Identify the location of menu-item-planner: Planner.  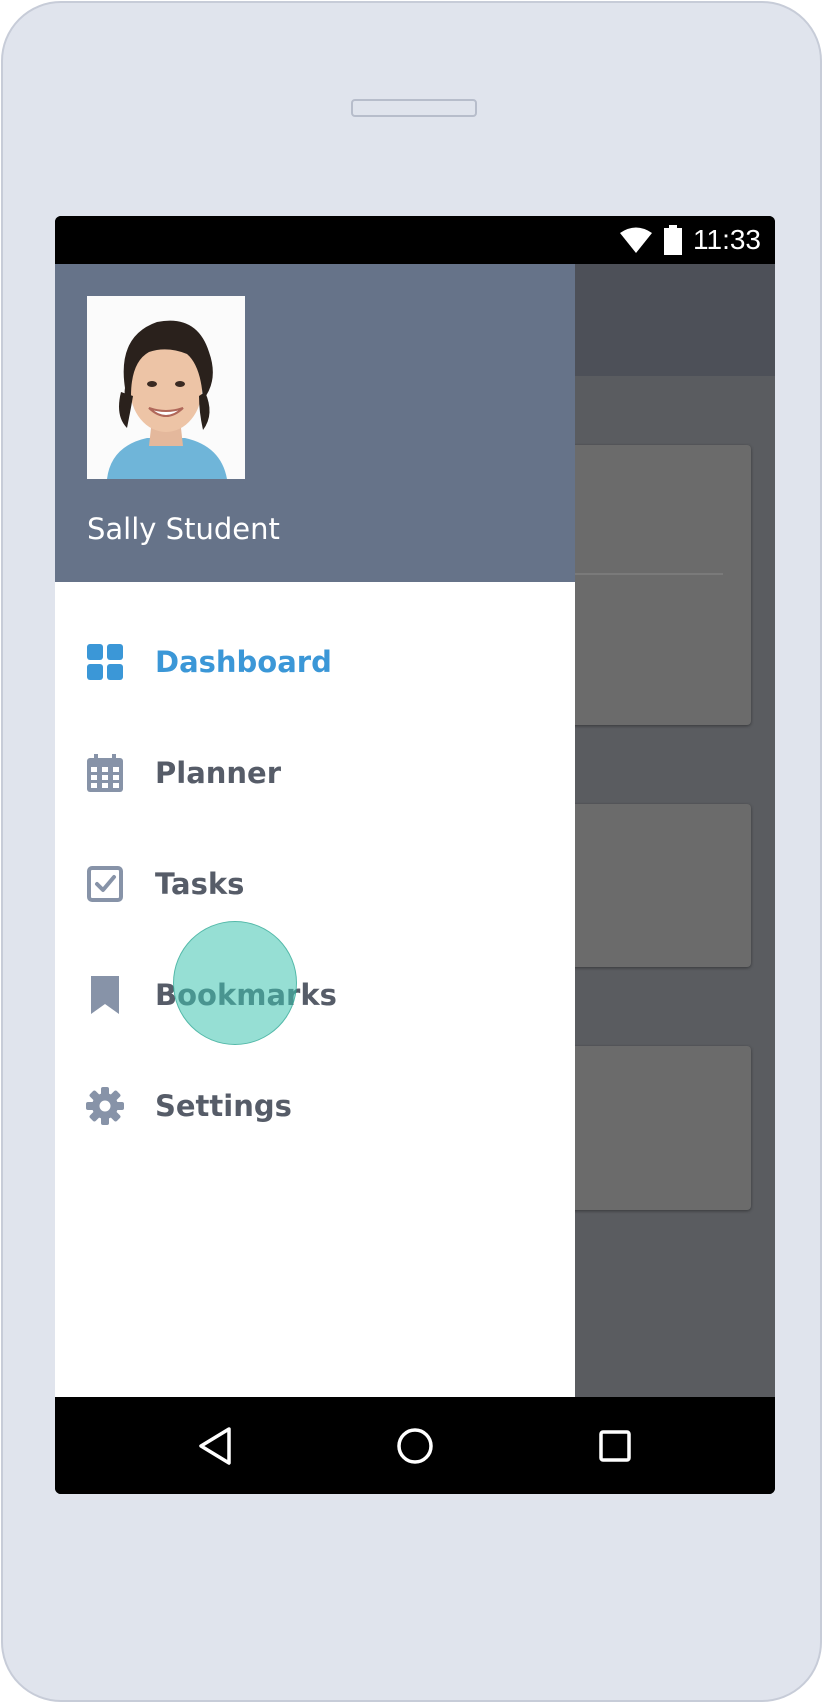
(315, 772).